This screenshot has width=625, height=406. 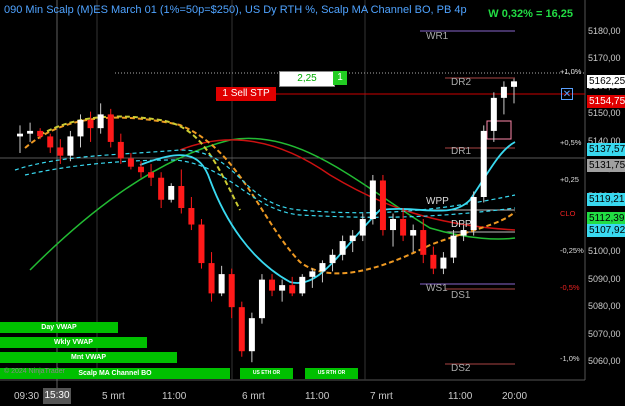 What do you see at coordinates (530, 14) in the screenshot?
I see `pnl-readout: W 0,32% = 16,25` at bounding box center [530, 14].